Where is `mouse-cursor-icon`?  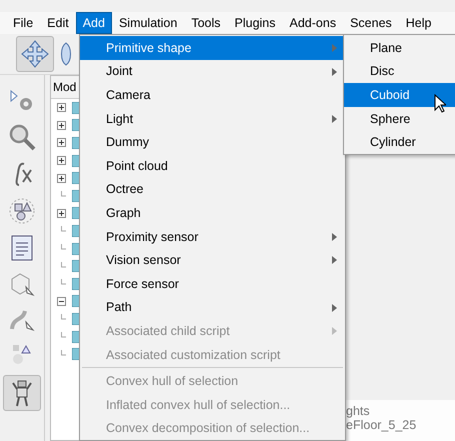
mouse-cursor-icon is located at coordinates (440, 103).